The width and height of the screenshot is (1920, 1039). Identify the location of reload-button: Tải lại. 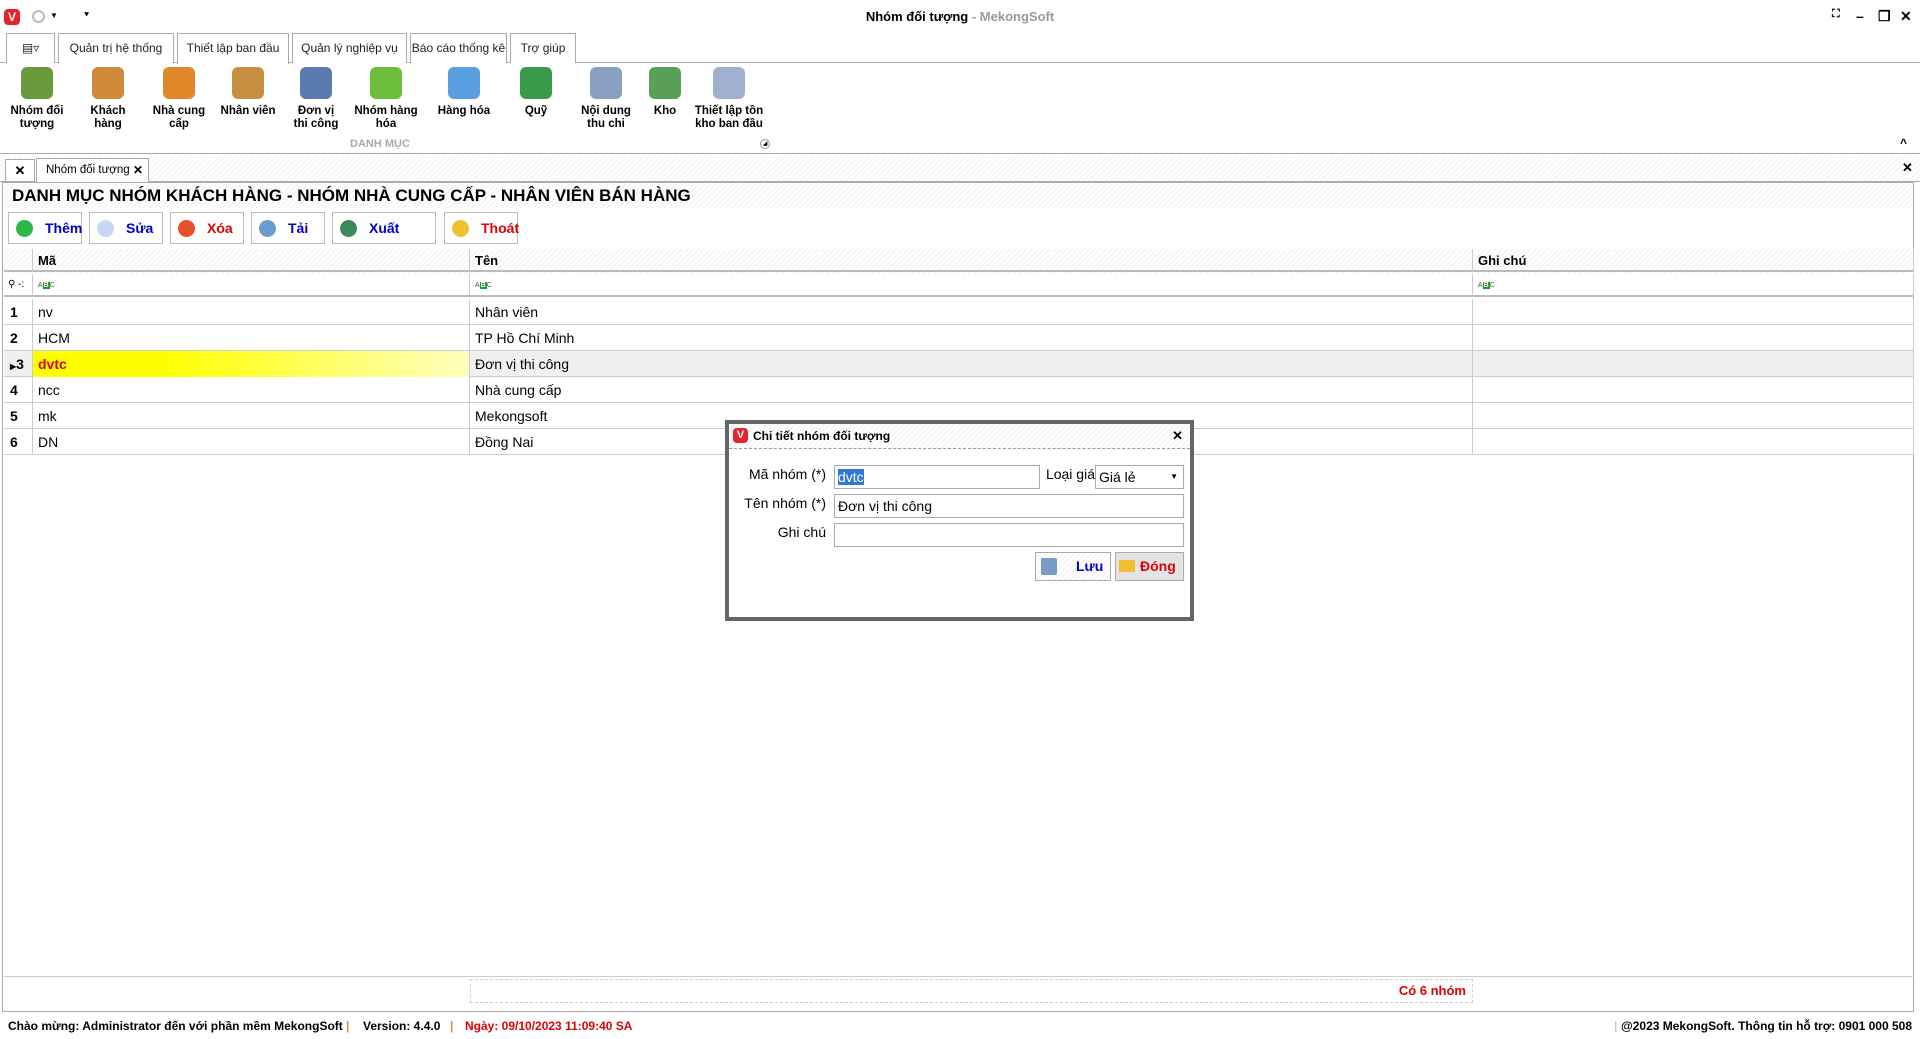
(288, 239).